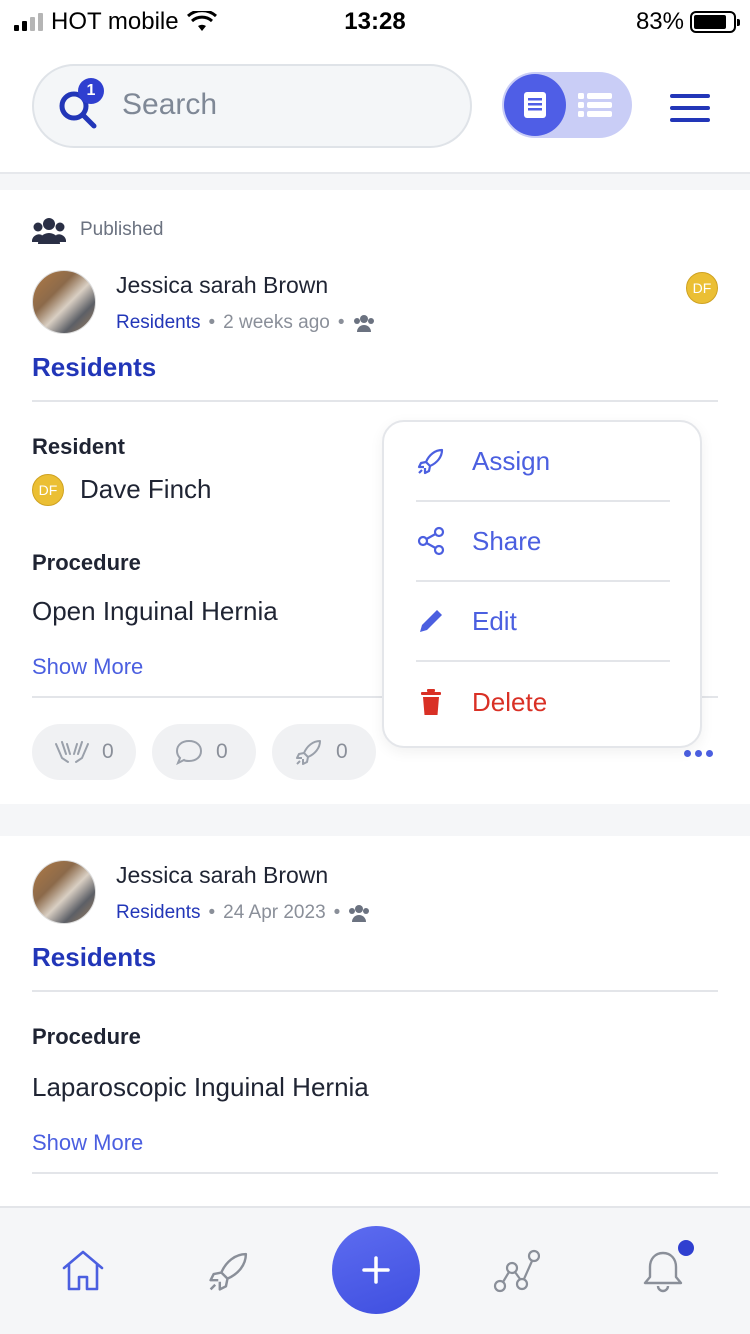 This screenshot has height=1334, width=750. I want to click on hamburger-menu-icon, so click(690, 112).